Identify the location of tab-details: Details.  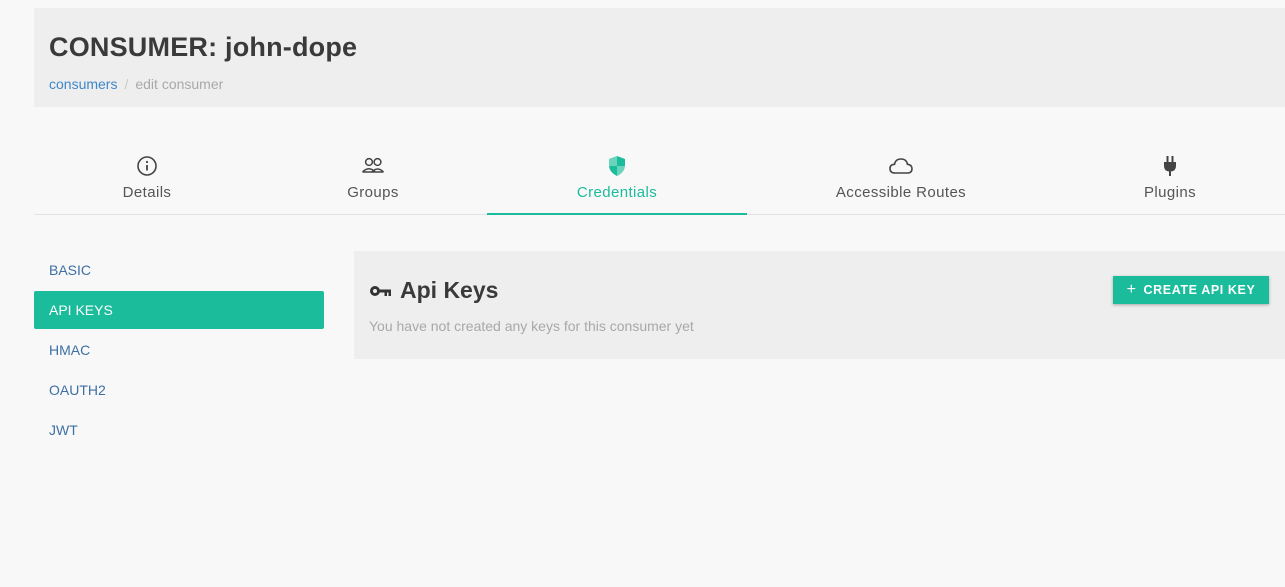
(147, 182).